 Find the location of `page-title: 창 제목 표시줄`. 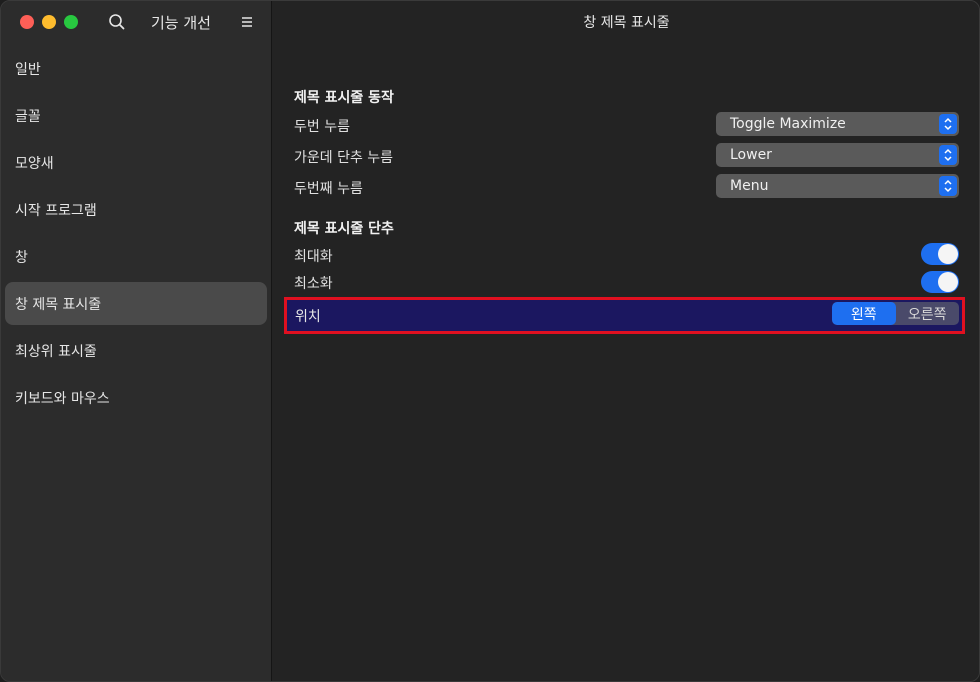

page-title: 창 제목 표시줄 is located at coordinates (626, 23).